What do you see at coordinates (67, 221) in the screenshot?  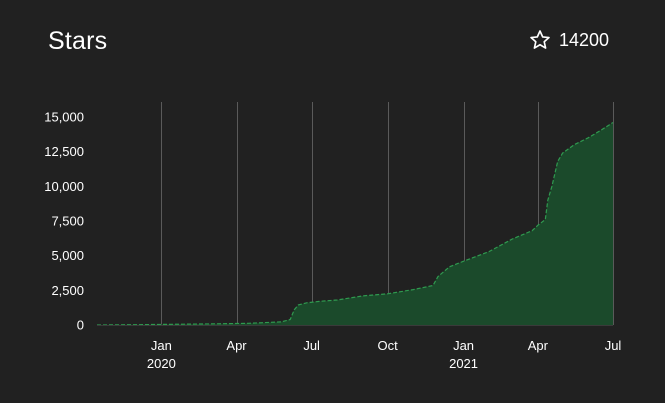 I see `y-tick-label: 7,500` at bounding box center [67, 221].